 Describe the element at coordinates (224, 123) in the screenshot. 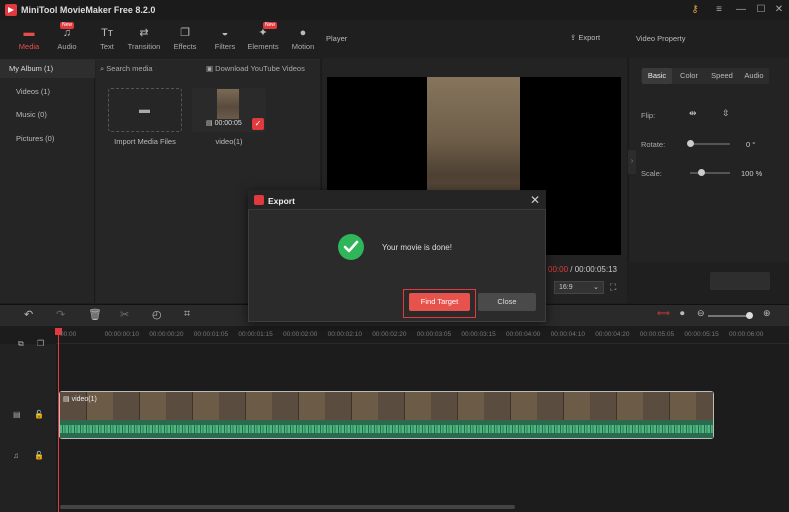

I see `thumbnail-duration: ▤ 00:00:05` at that location.